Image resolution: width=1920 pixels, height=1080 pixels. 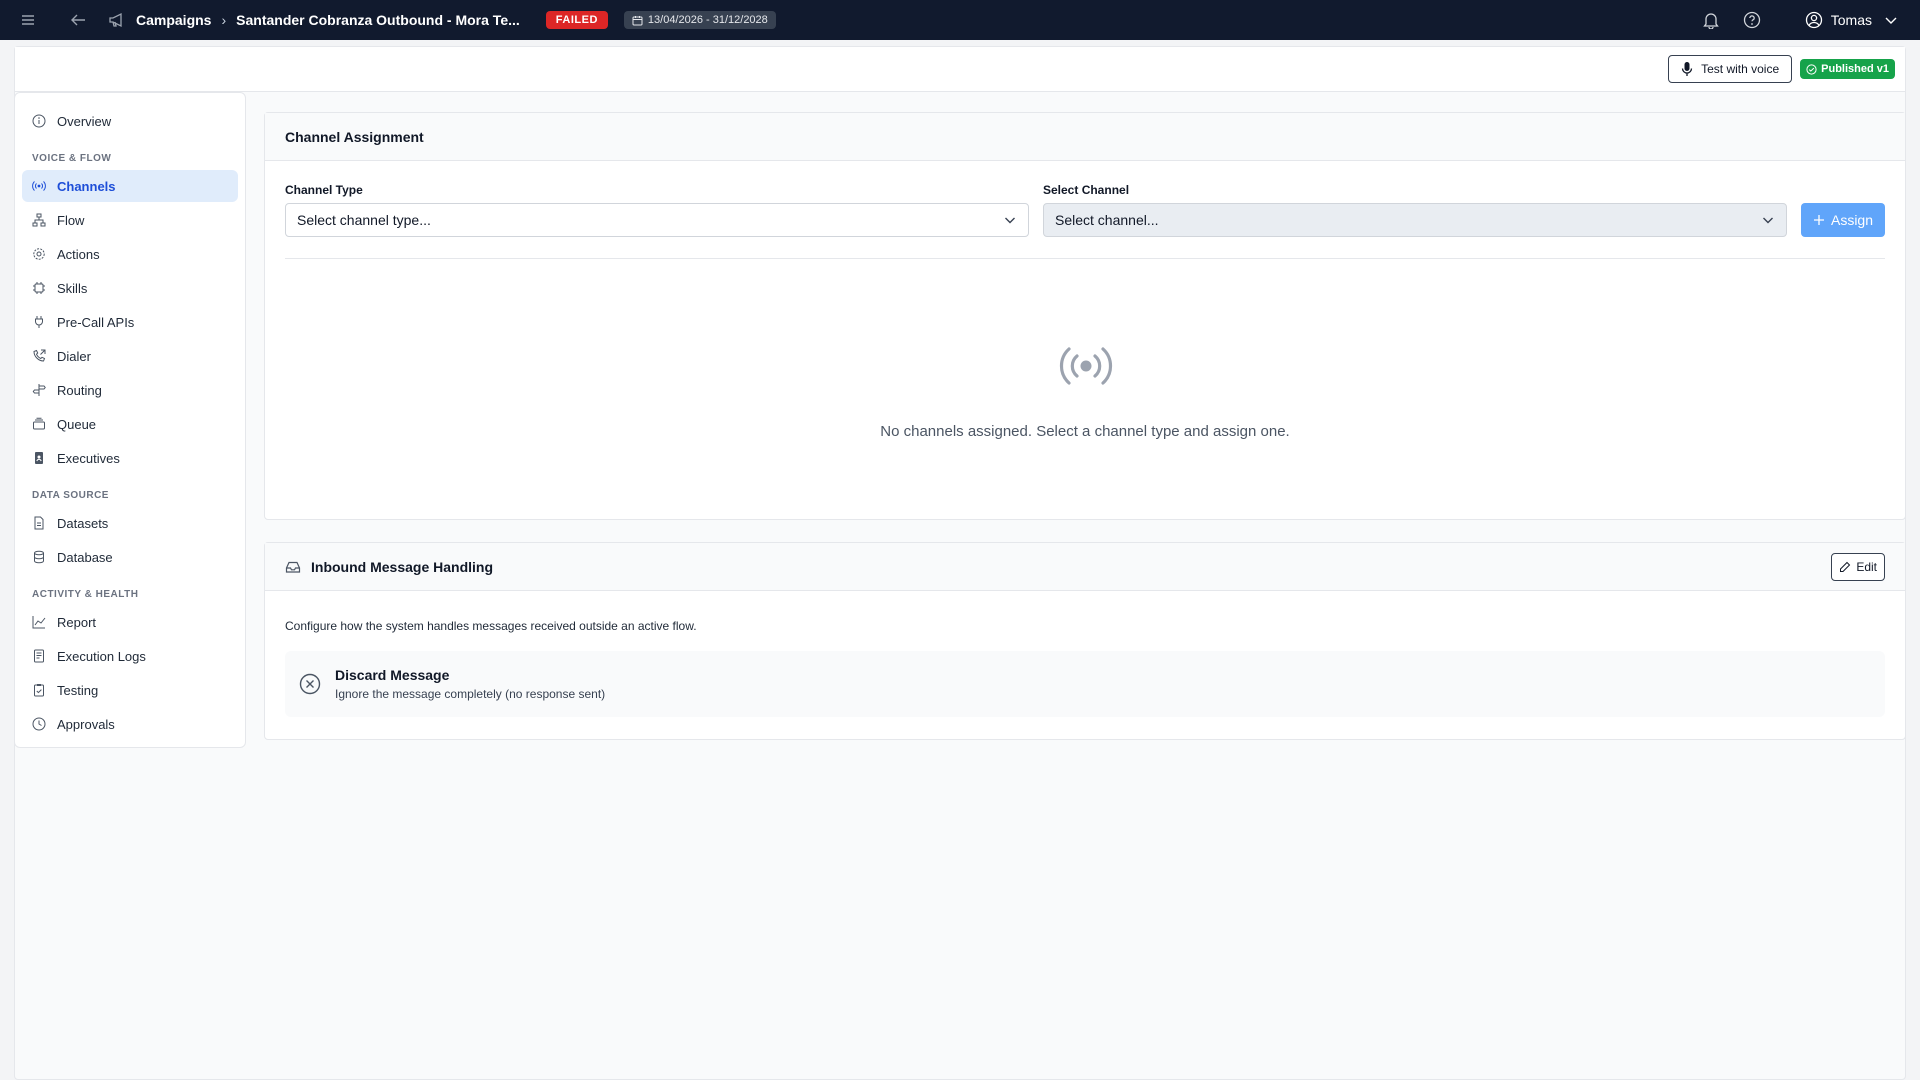 I want to click on user-menu: Tomas, so click(x=1851, y=20).